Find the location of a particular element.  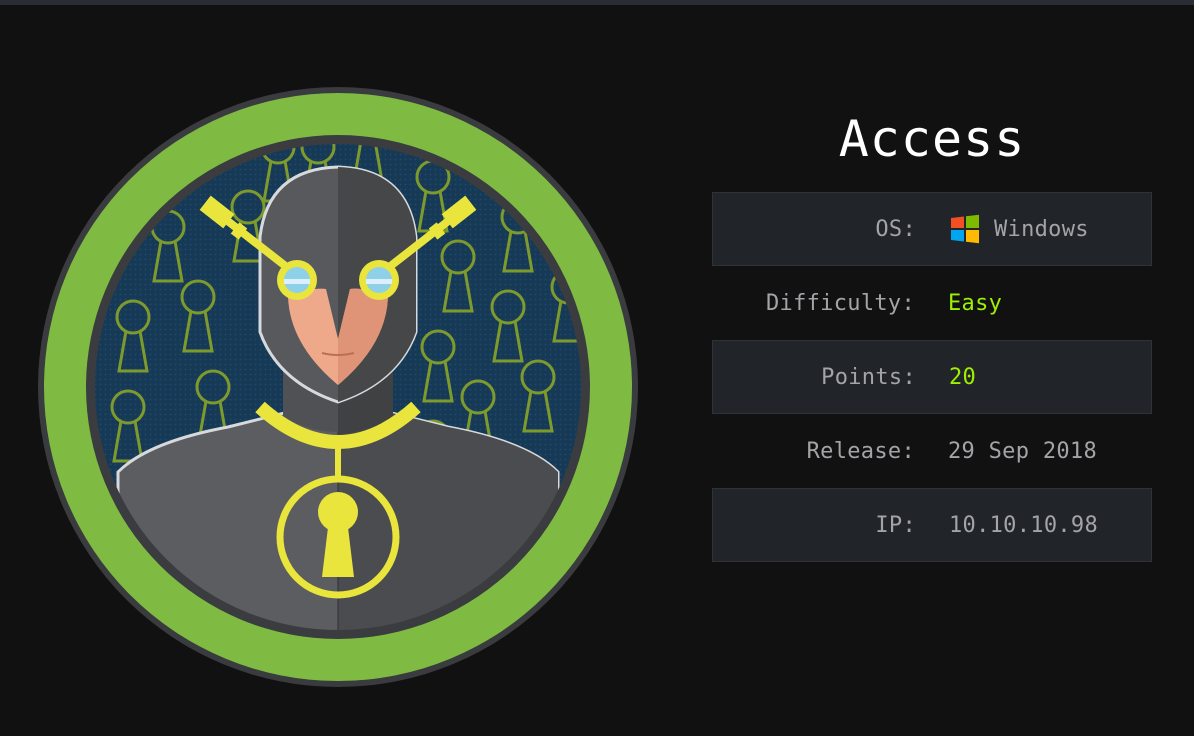

os-value-wrapper: Windows is located at coordinates (1019, 229).